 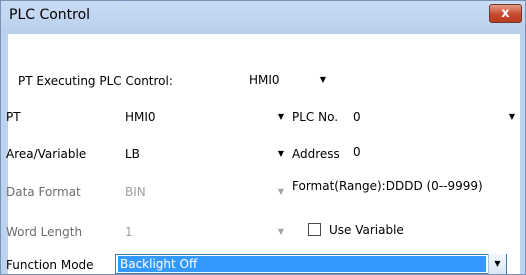 What do you see at coordinates (264, 80) in the screenshot?
I see `pt-executing-value: HMI0` at bounding box center [264, 80].